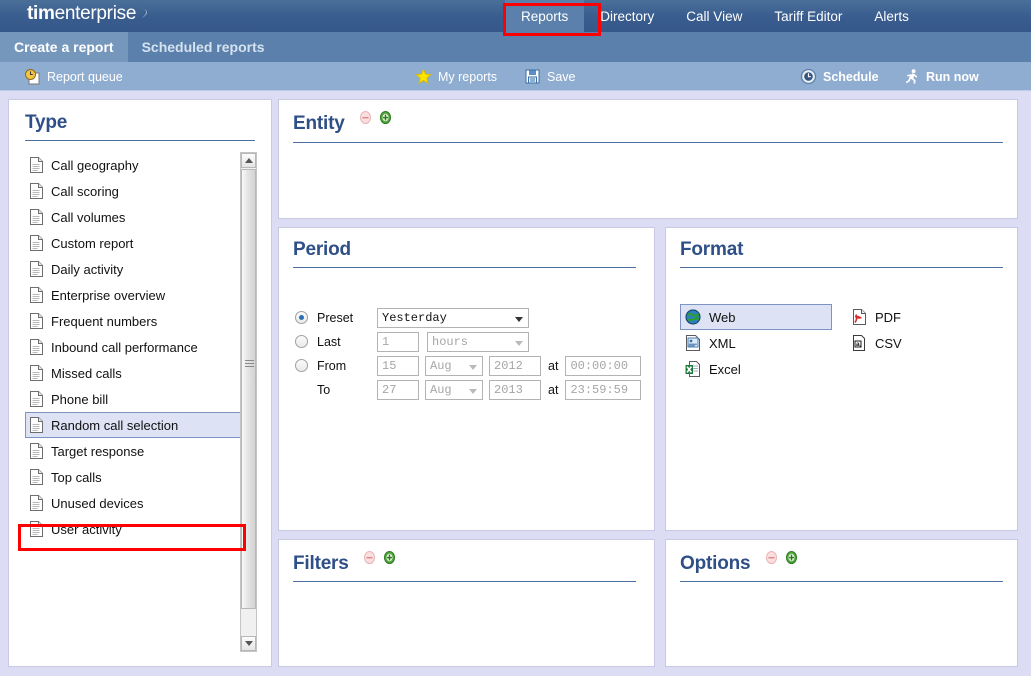 The height and width of the screenshot is (676, 1031). Describe the element at coordinates (248, 389) in the screenshot. I see `scrollbar-thumb` at that location.